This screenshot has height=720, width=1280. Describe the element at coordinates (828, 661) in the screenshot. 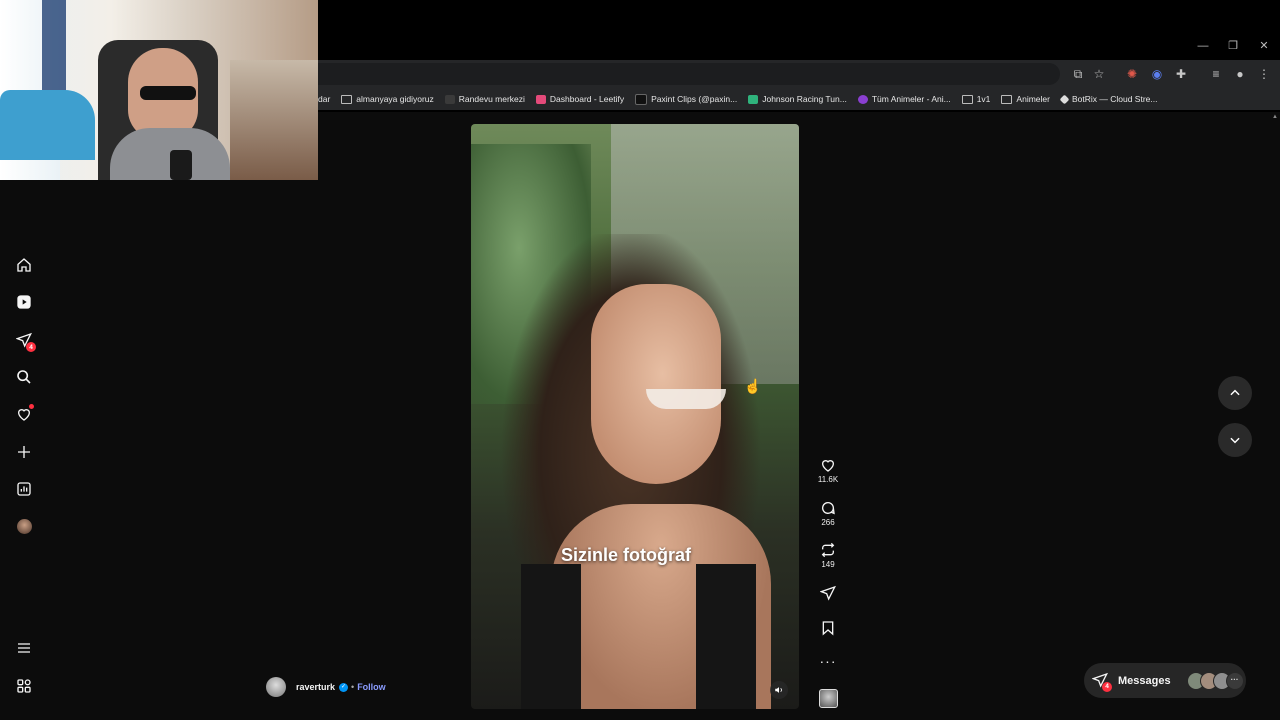

I see `more-options-icon: ···` at that location.